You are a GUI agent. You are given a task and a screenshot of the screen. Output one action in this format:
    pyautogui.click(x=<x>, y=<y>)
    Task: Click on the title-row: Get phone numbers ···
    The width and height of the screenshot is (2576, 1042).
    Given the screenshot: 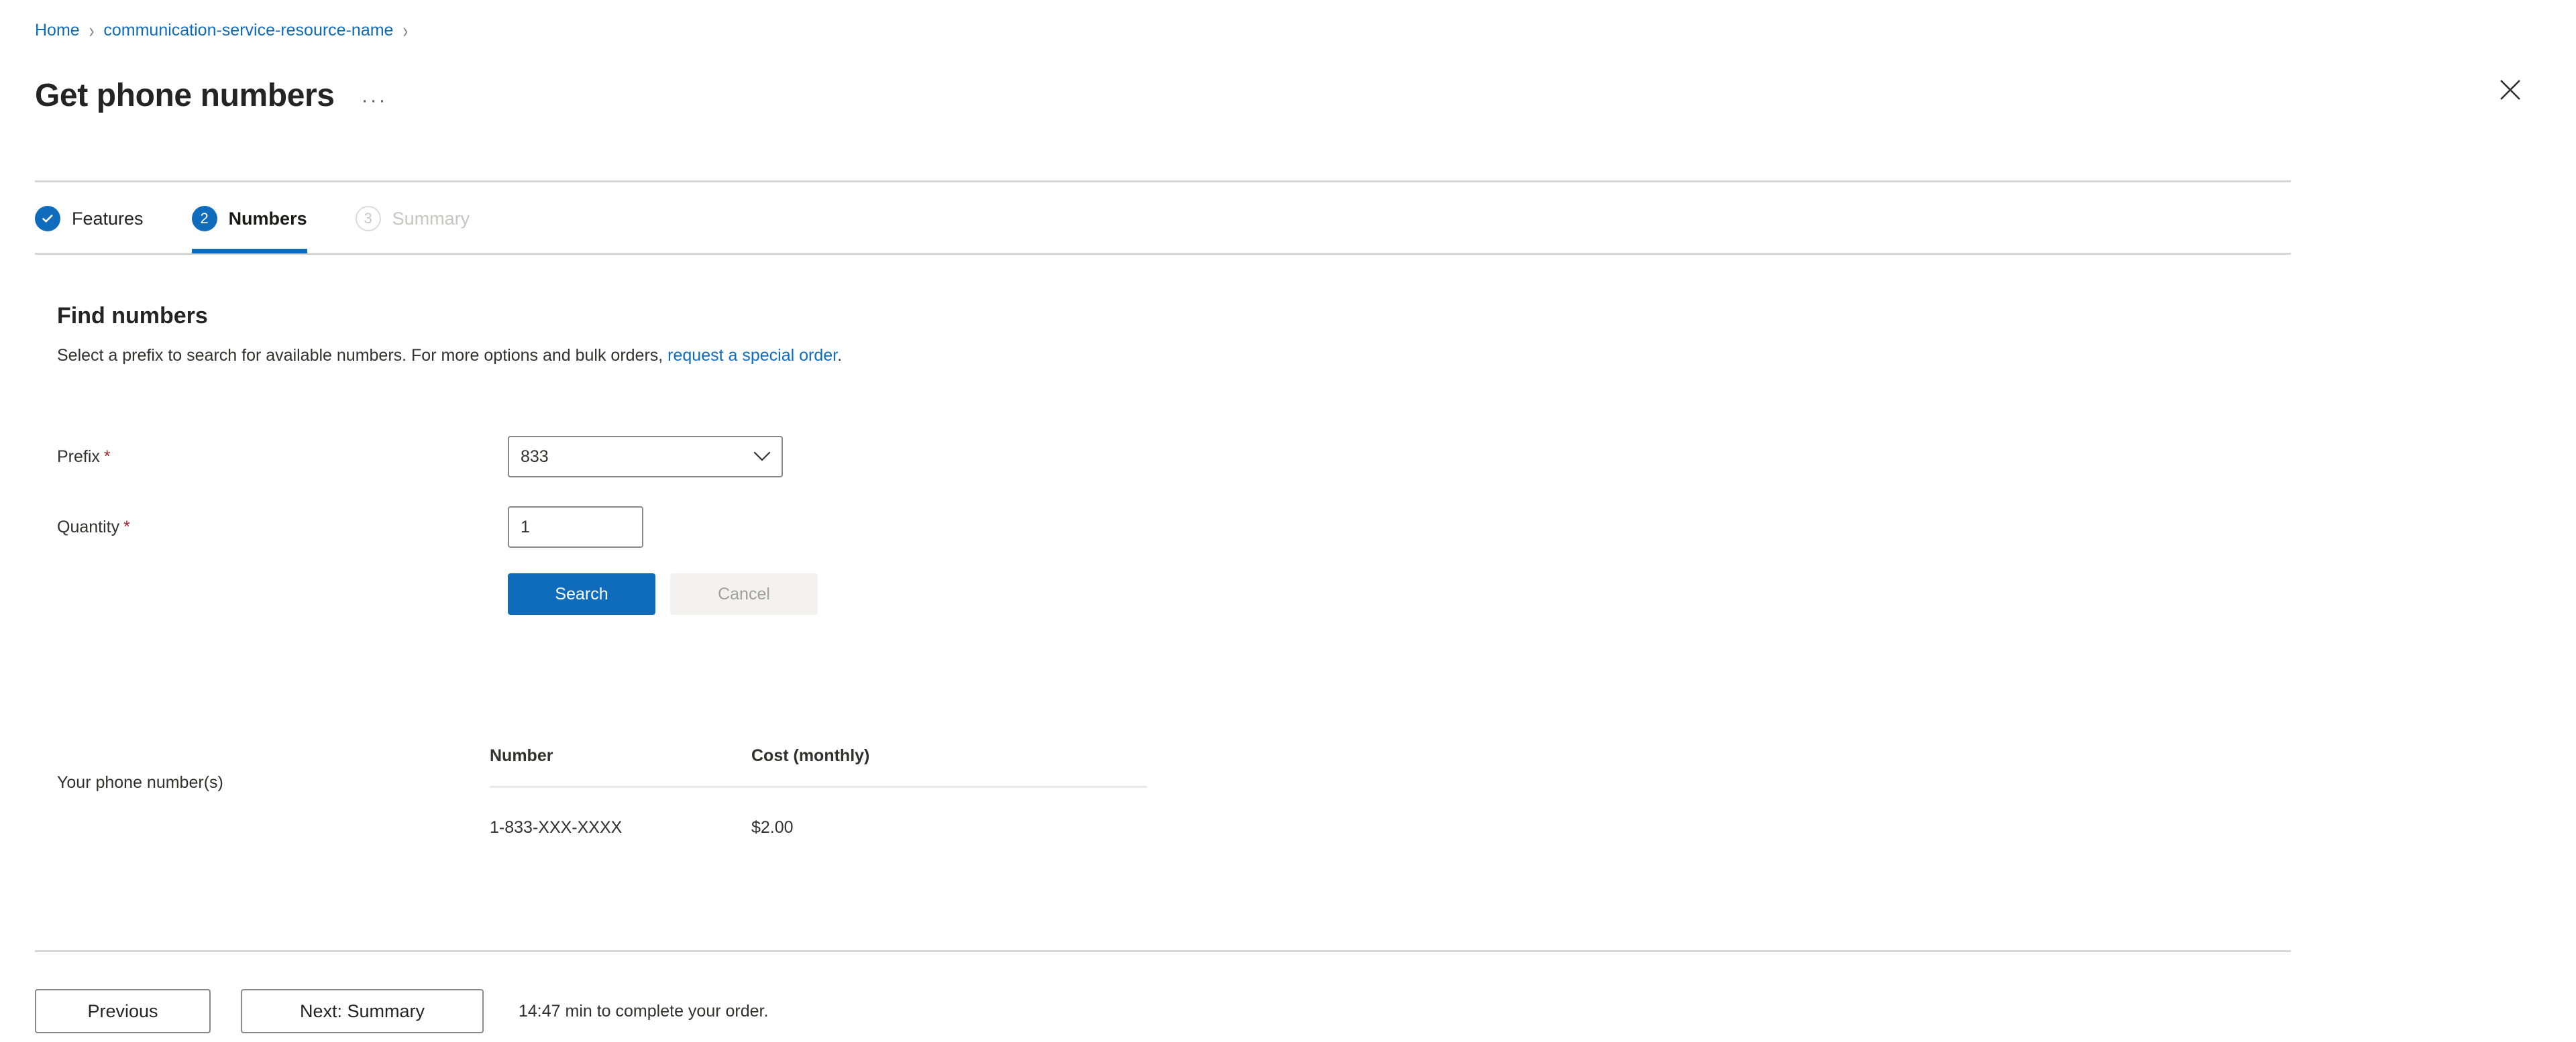 What is the action you would take?
    pyautogui.click(x=212, y=96)
    